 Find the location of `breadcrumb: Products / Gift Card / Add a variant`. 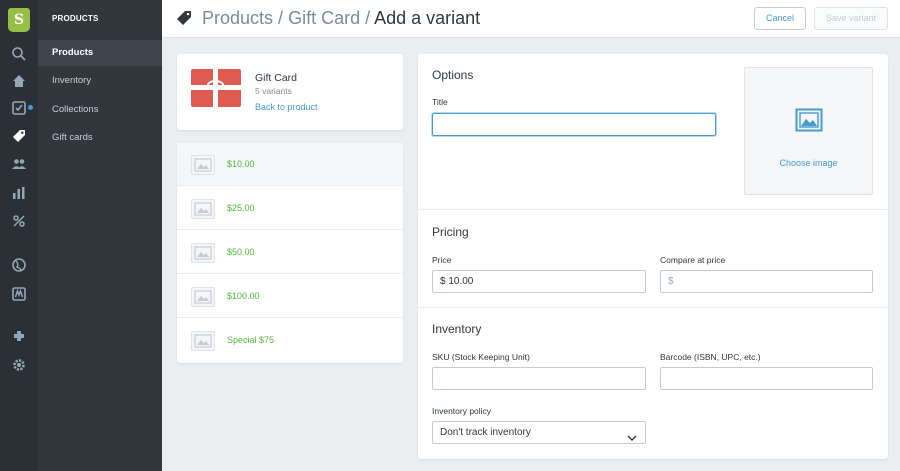

breadcrumb: Products / Gift Card / Add a variant is located at coordinates (341, 18).